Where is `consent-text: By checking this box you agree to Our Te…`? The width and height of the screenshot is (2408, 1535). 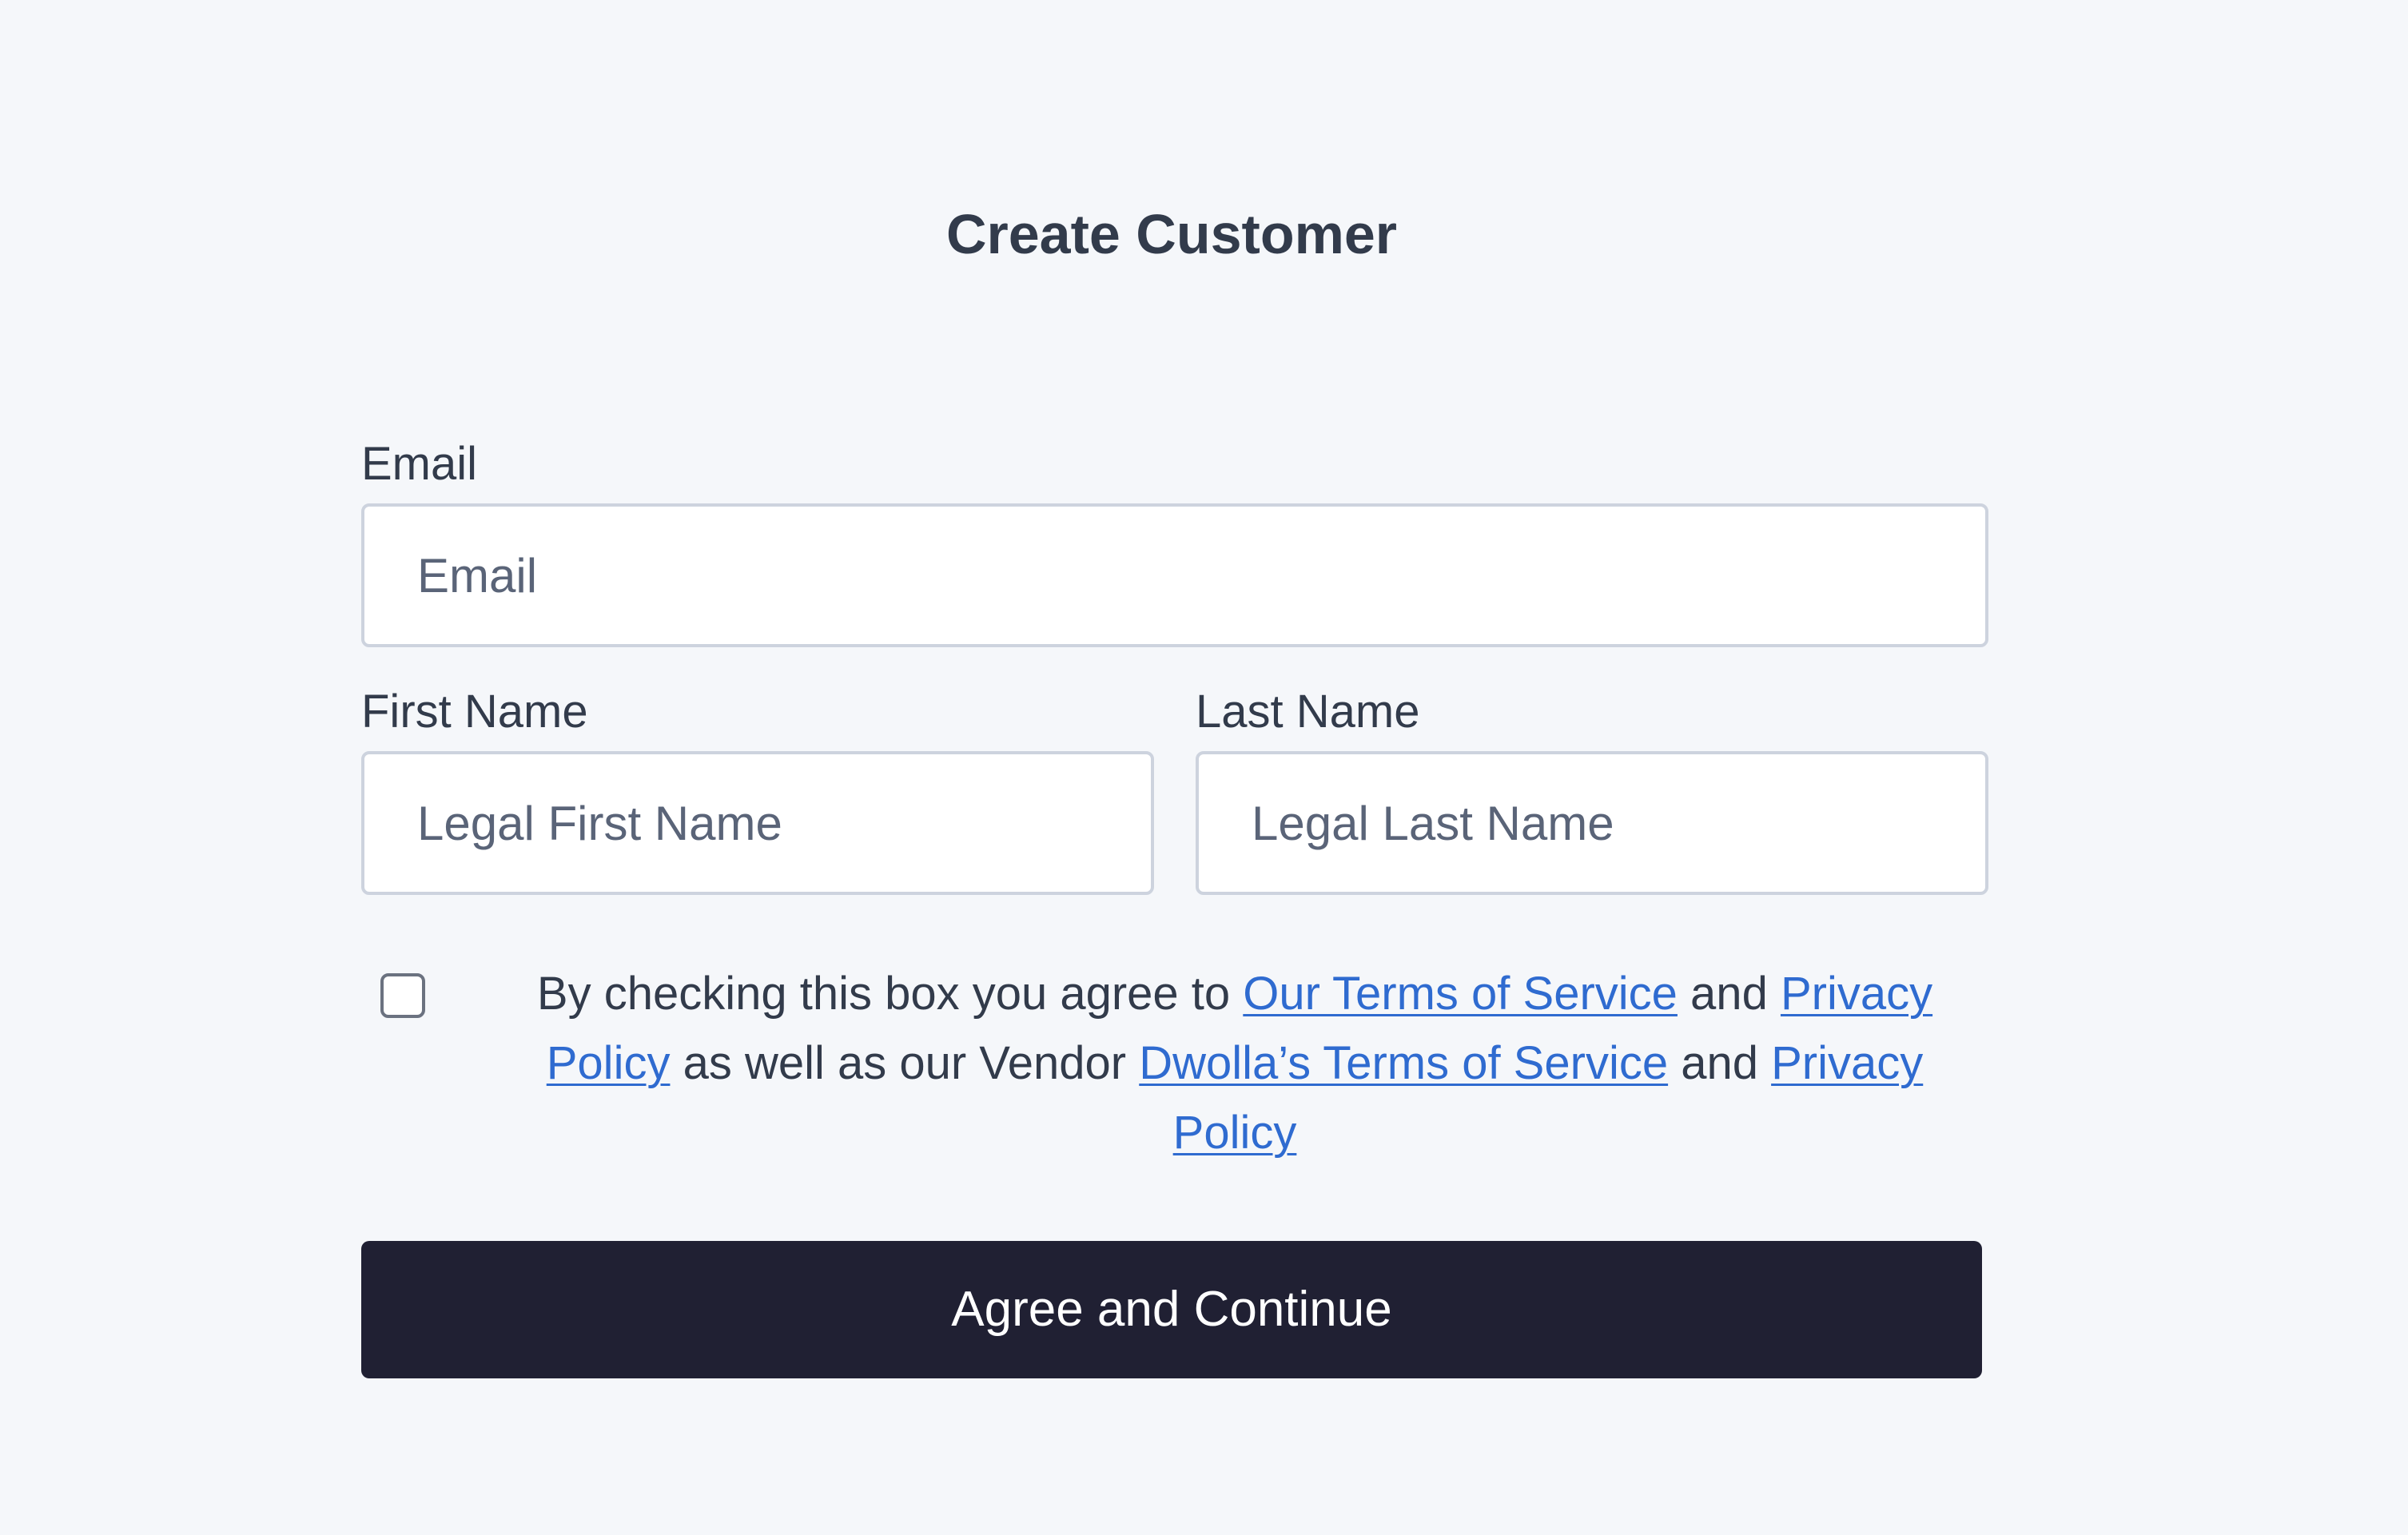 consent-text: By checking this box you agree to Our Te… is located at coordinates (1234, 1063).